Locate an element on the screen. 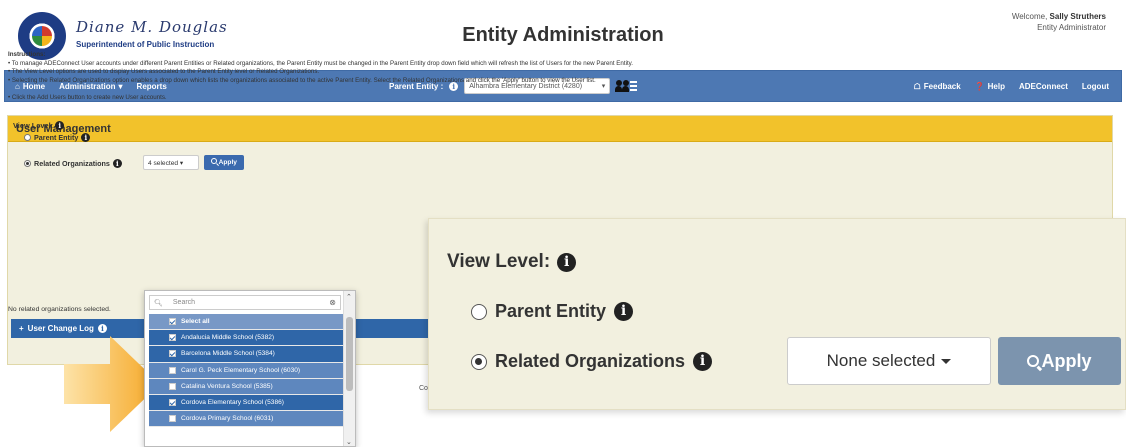  nav-logout: Logout is located at coordinates (1095, 86).